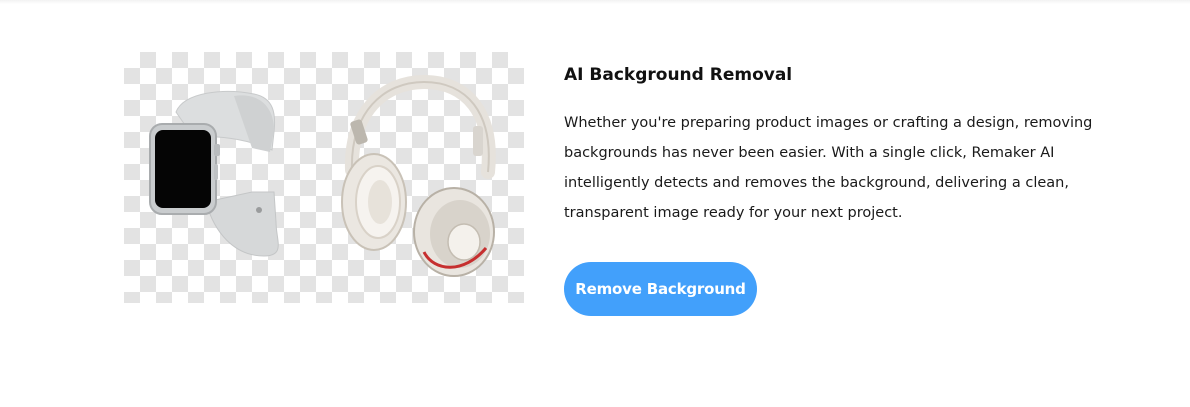  What do you see at coordinates (418, 175) in the screenshot?
I see `headphones-icon` at bounding box center [418, 175].